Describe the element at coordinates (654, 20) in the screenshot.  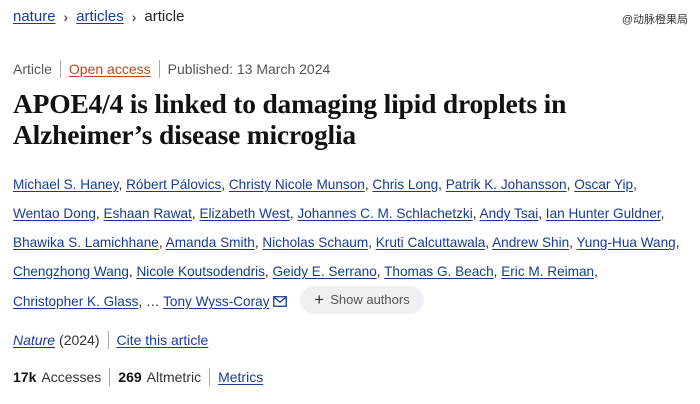
I see `watermark: @动脉橙果局` at that location.